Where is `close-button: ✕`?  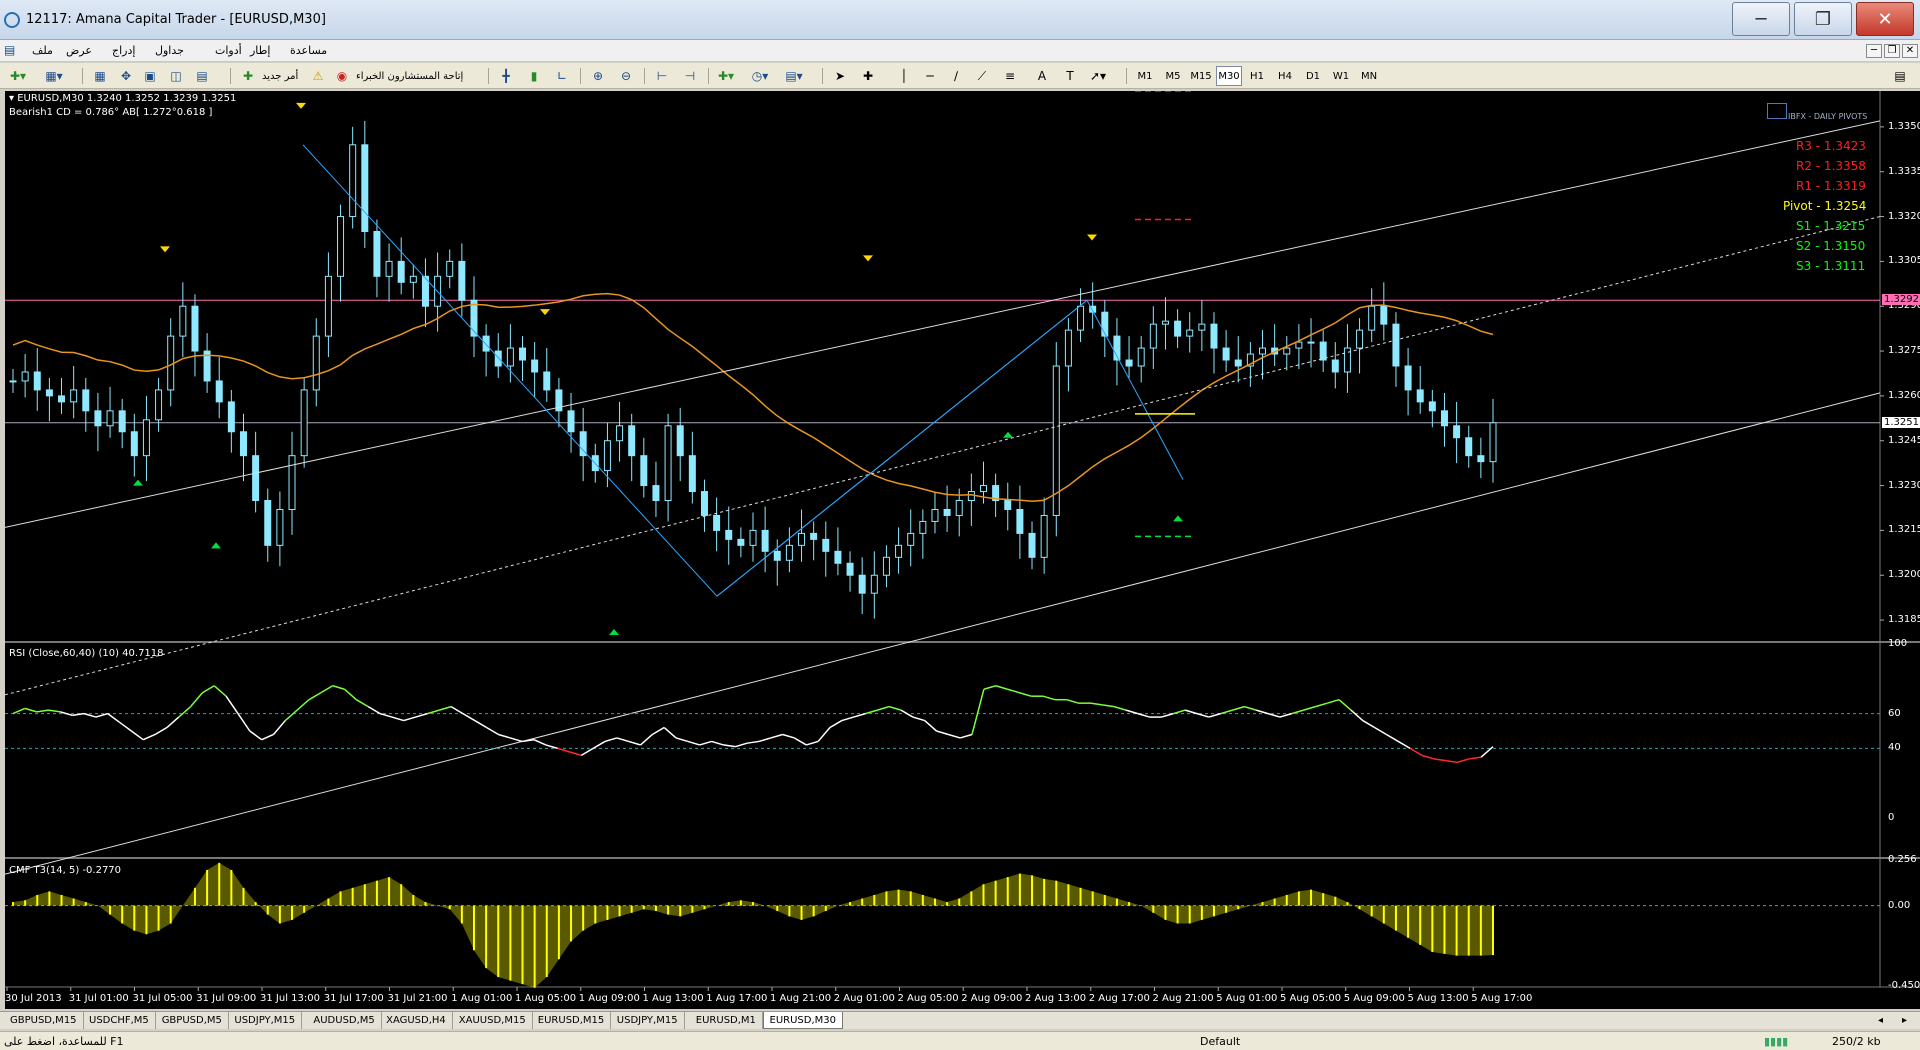
close-button: ✕ is located at coordinates (1885, 19).